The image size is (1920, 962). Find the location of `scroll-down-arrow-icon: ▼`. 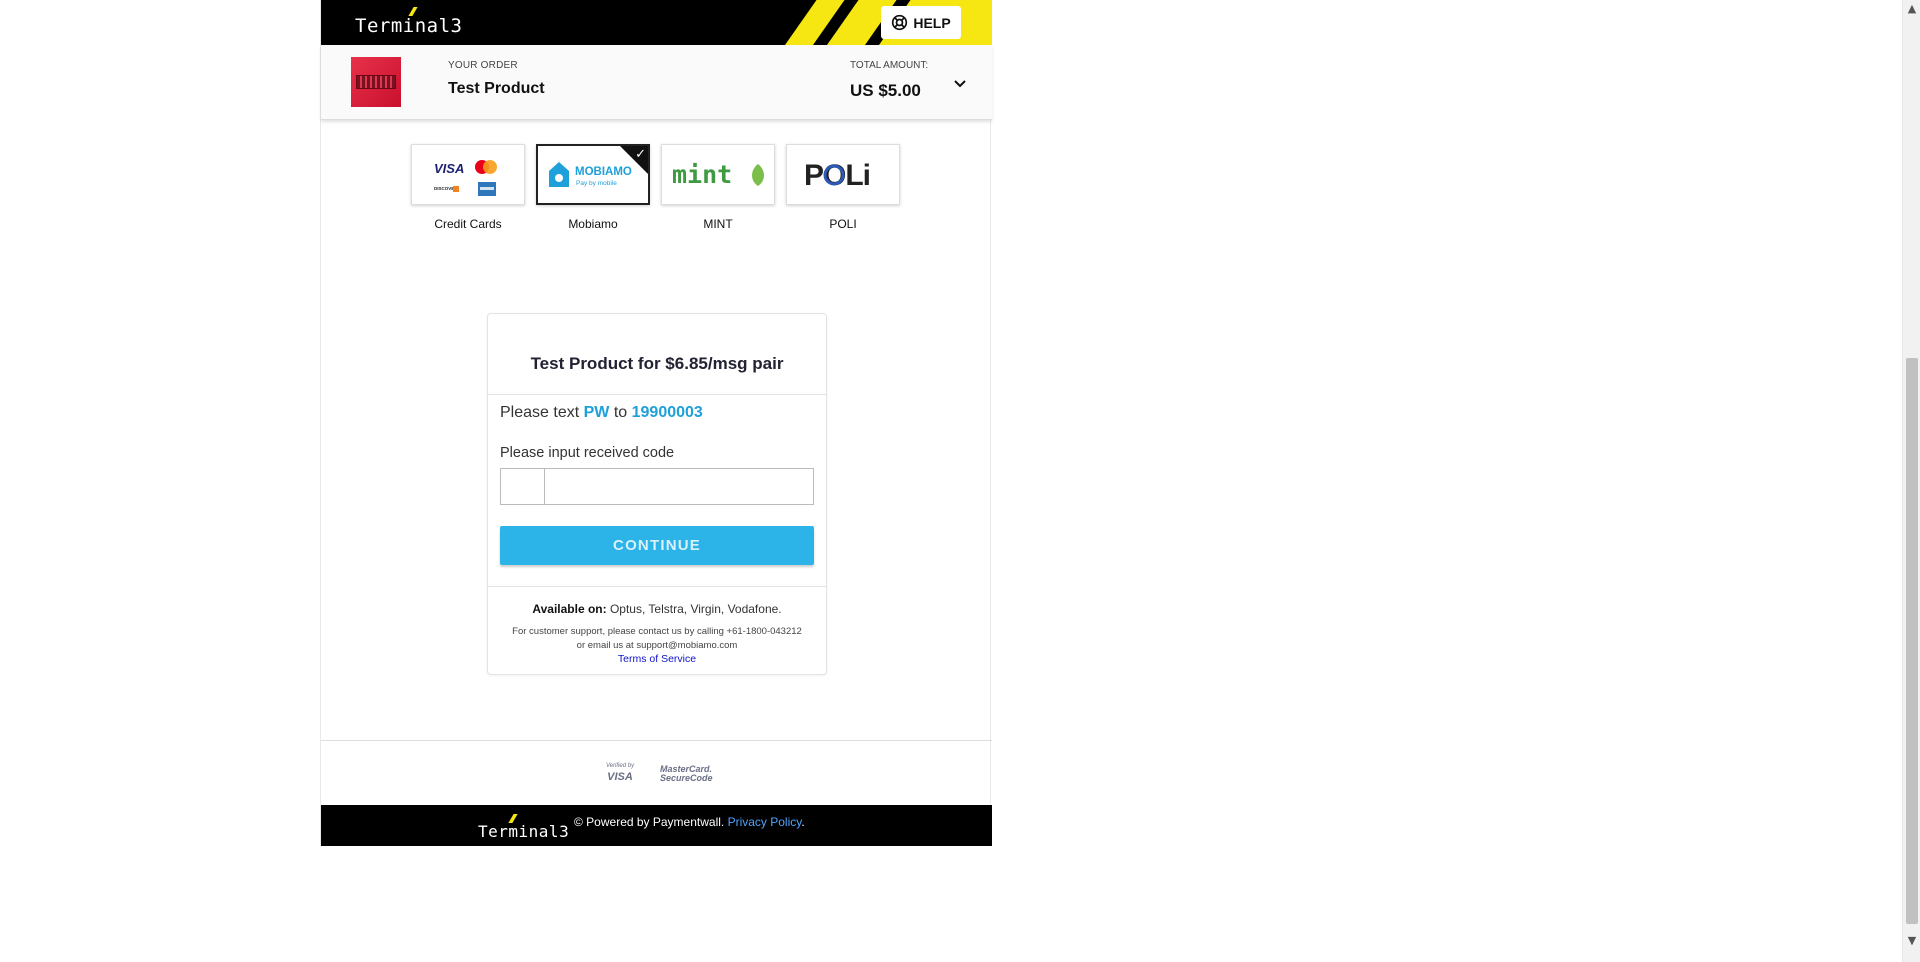

scroll-down-arrow-icon: ▼ is located at coordinates (1911, 941).